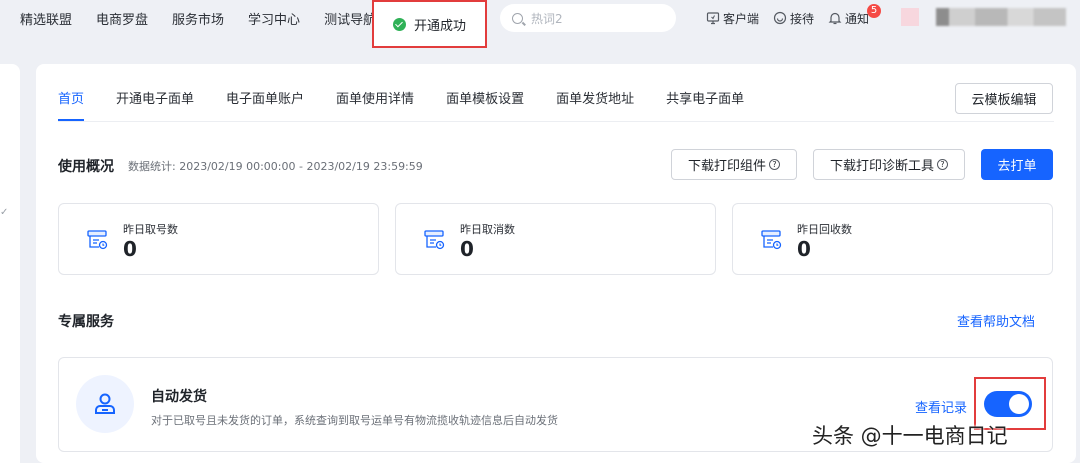  Describe the element at coordinates (399, 24) in the screenshot. I see `check-circle-icon` at that location.